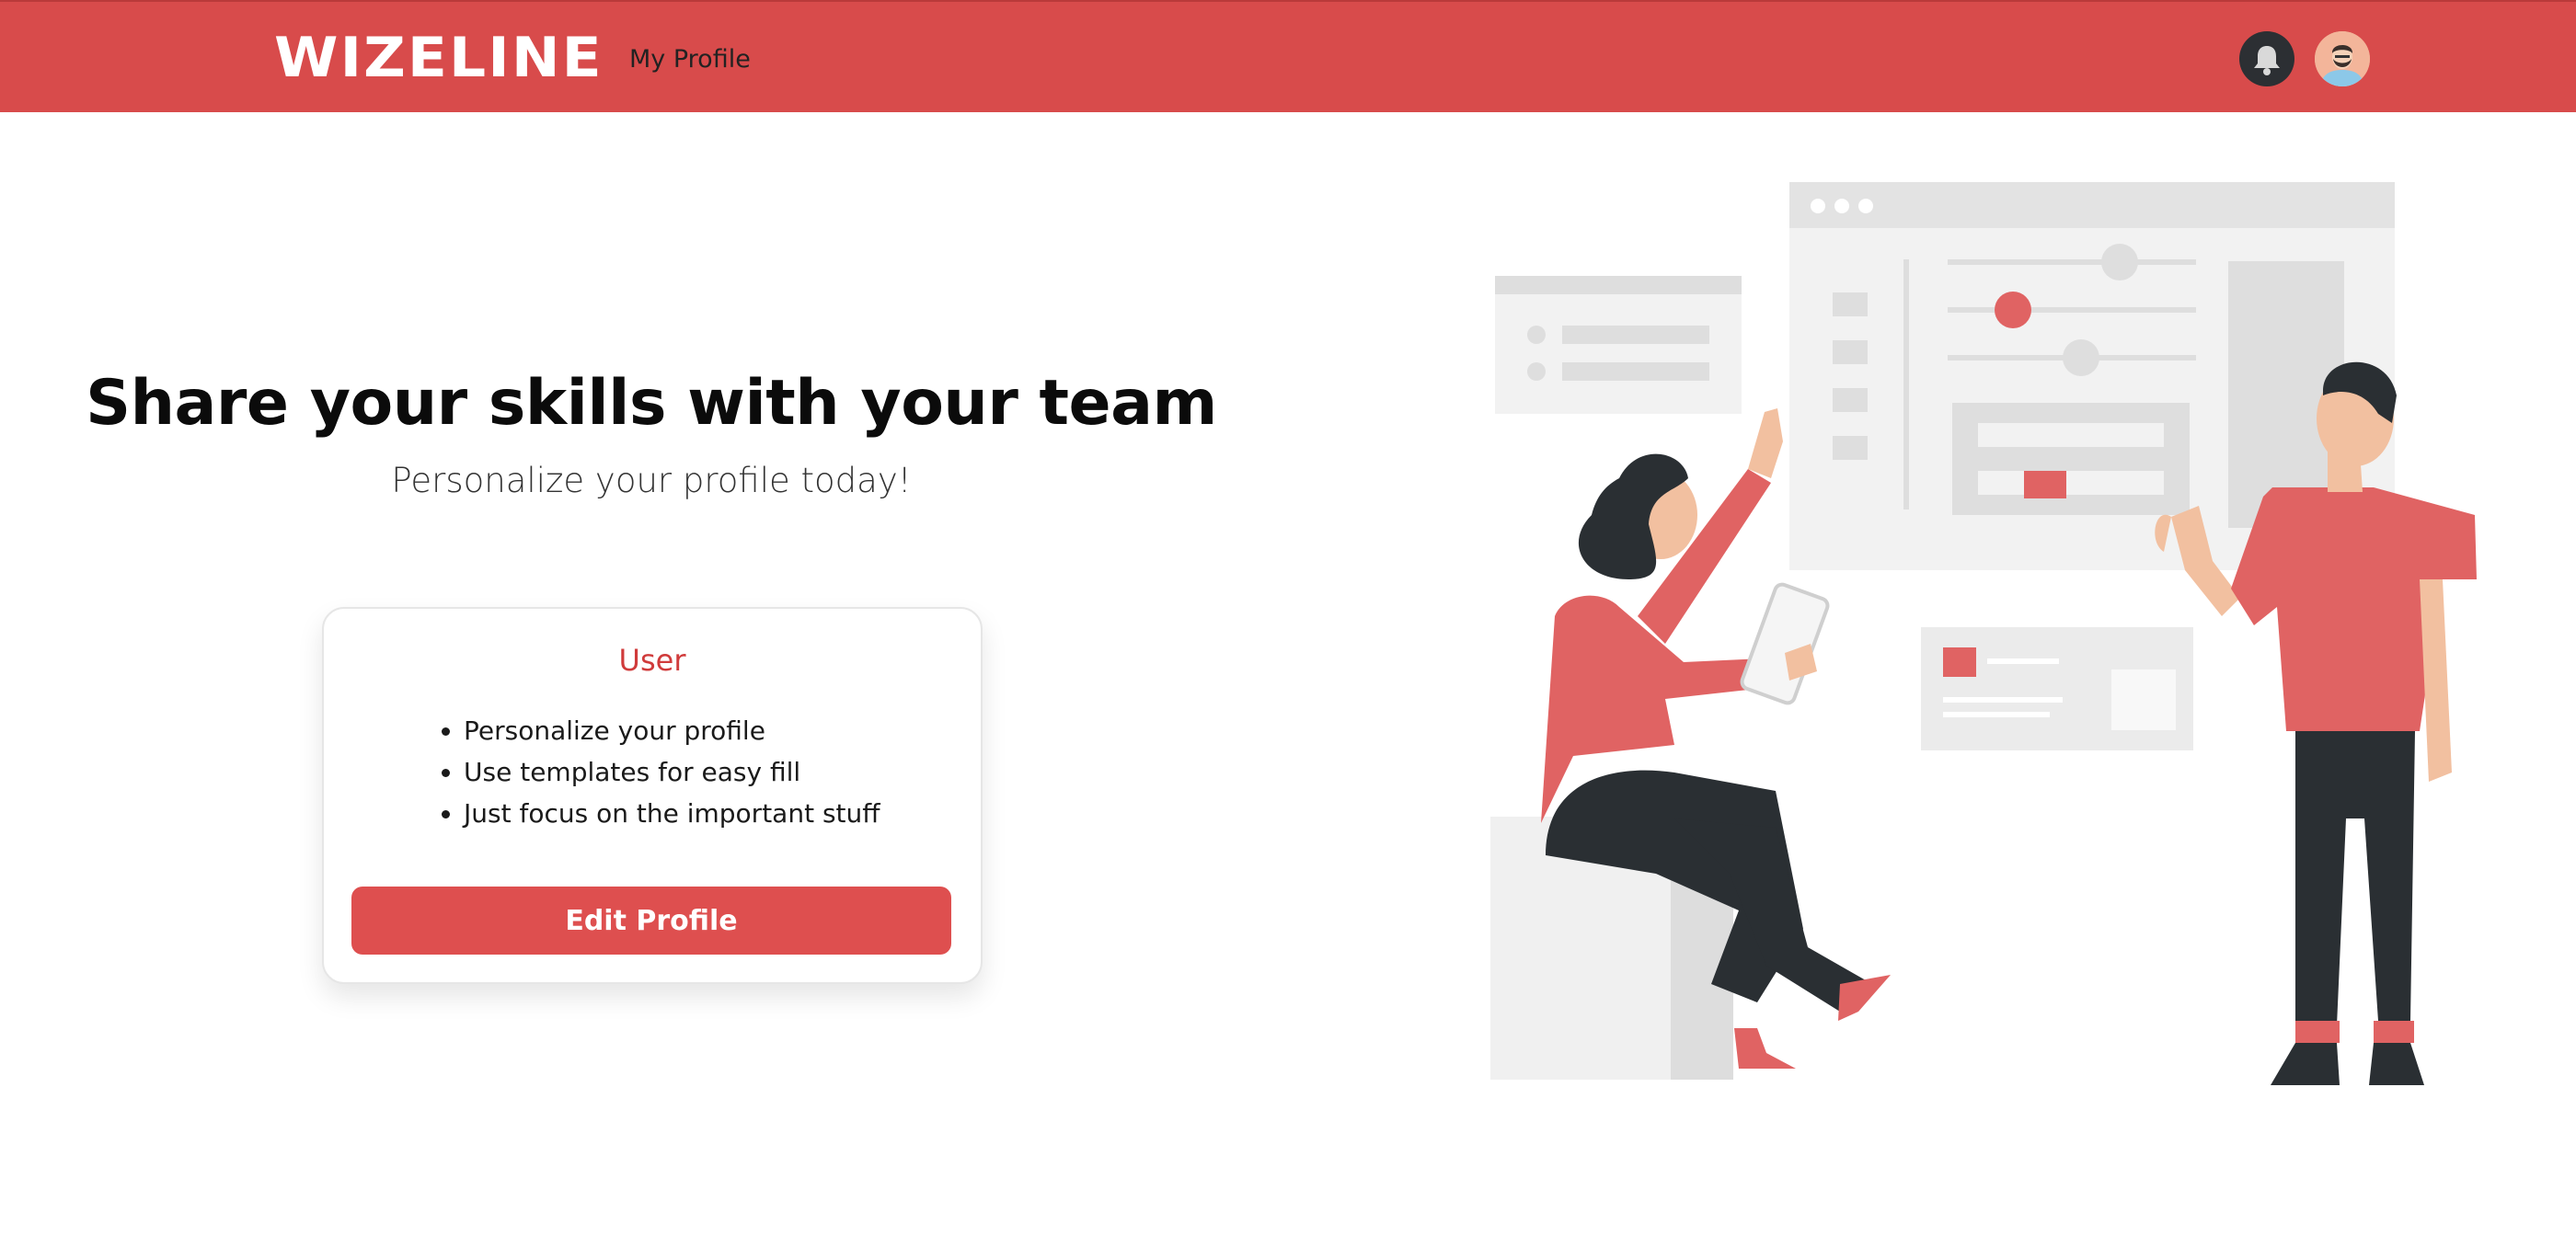 Image resolution: width=2576 pixels, height=1236 pixels. I want to click on wizeline-logo: WIZELINE, so click(439, 57).